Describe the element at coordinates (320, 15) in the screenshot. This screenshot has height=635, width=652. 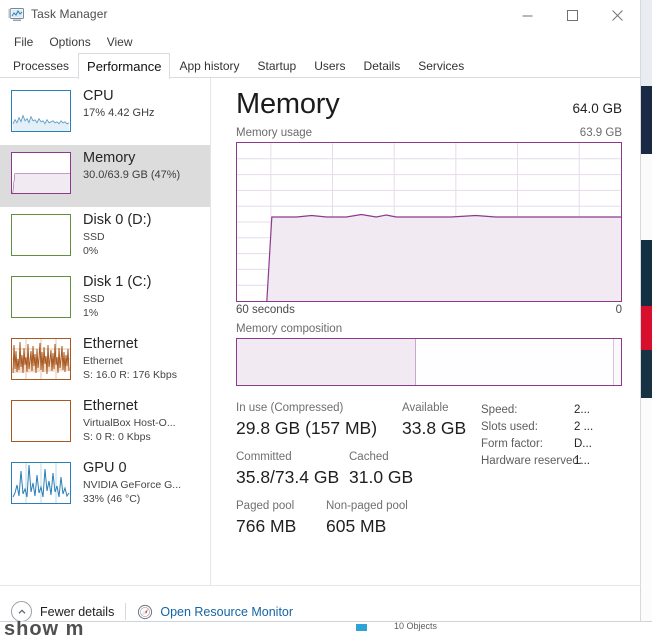
I see `title-bar: Task Manager` at that location.